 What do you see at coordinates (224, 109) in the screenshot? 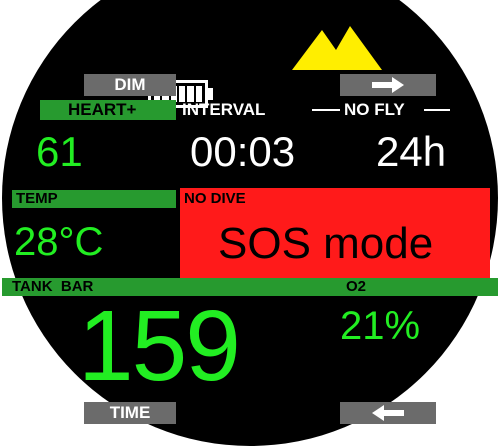
I see `interval-label: INTERVAL` at bounding box center [224, 109].